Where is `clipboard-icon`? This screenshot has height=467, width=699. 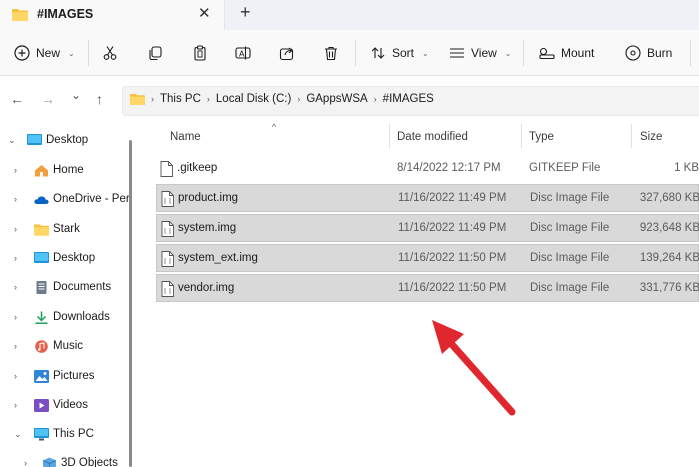
clipboard-icon is located at coordinates (200, 53).